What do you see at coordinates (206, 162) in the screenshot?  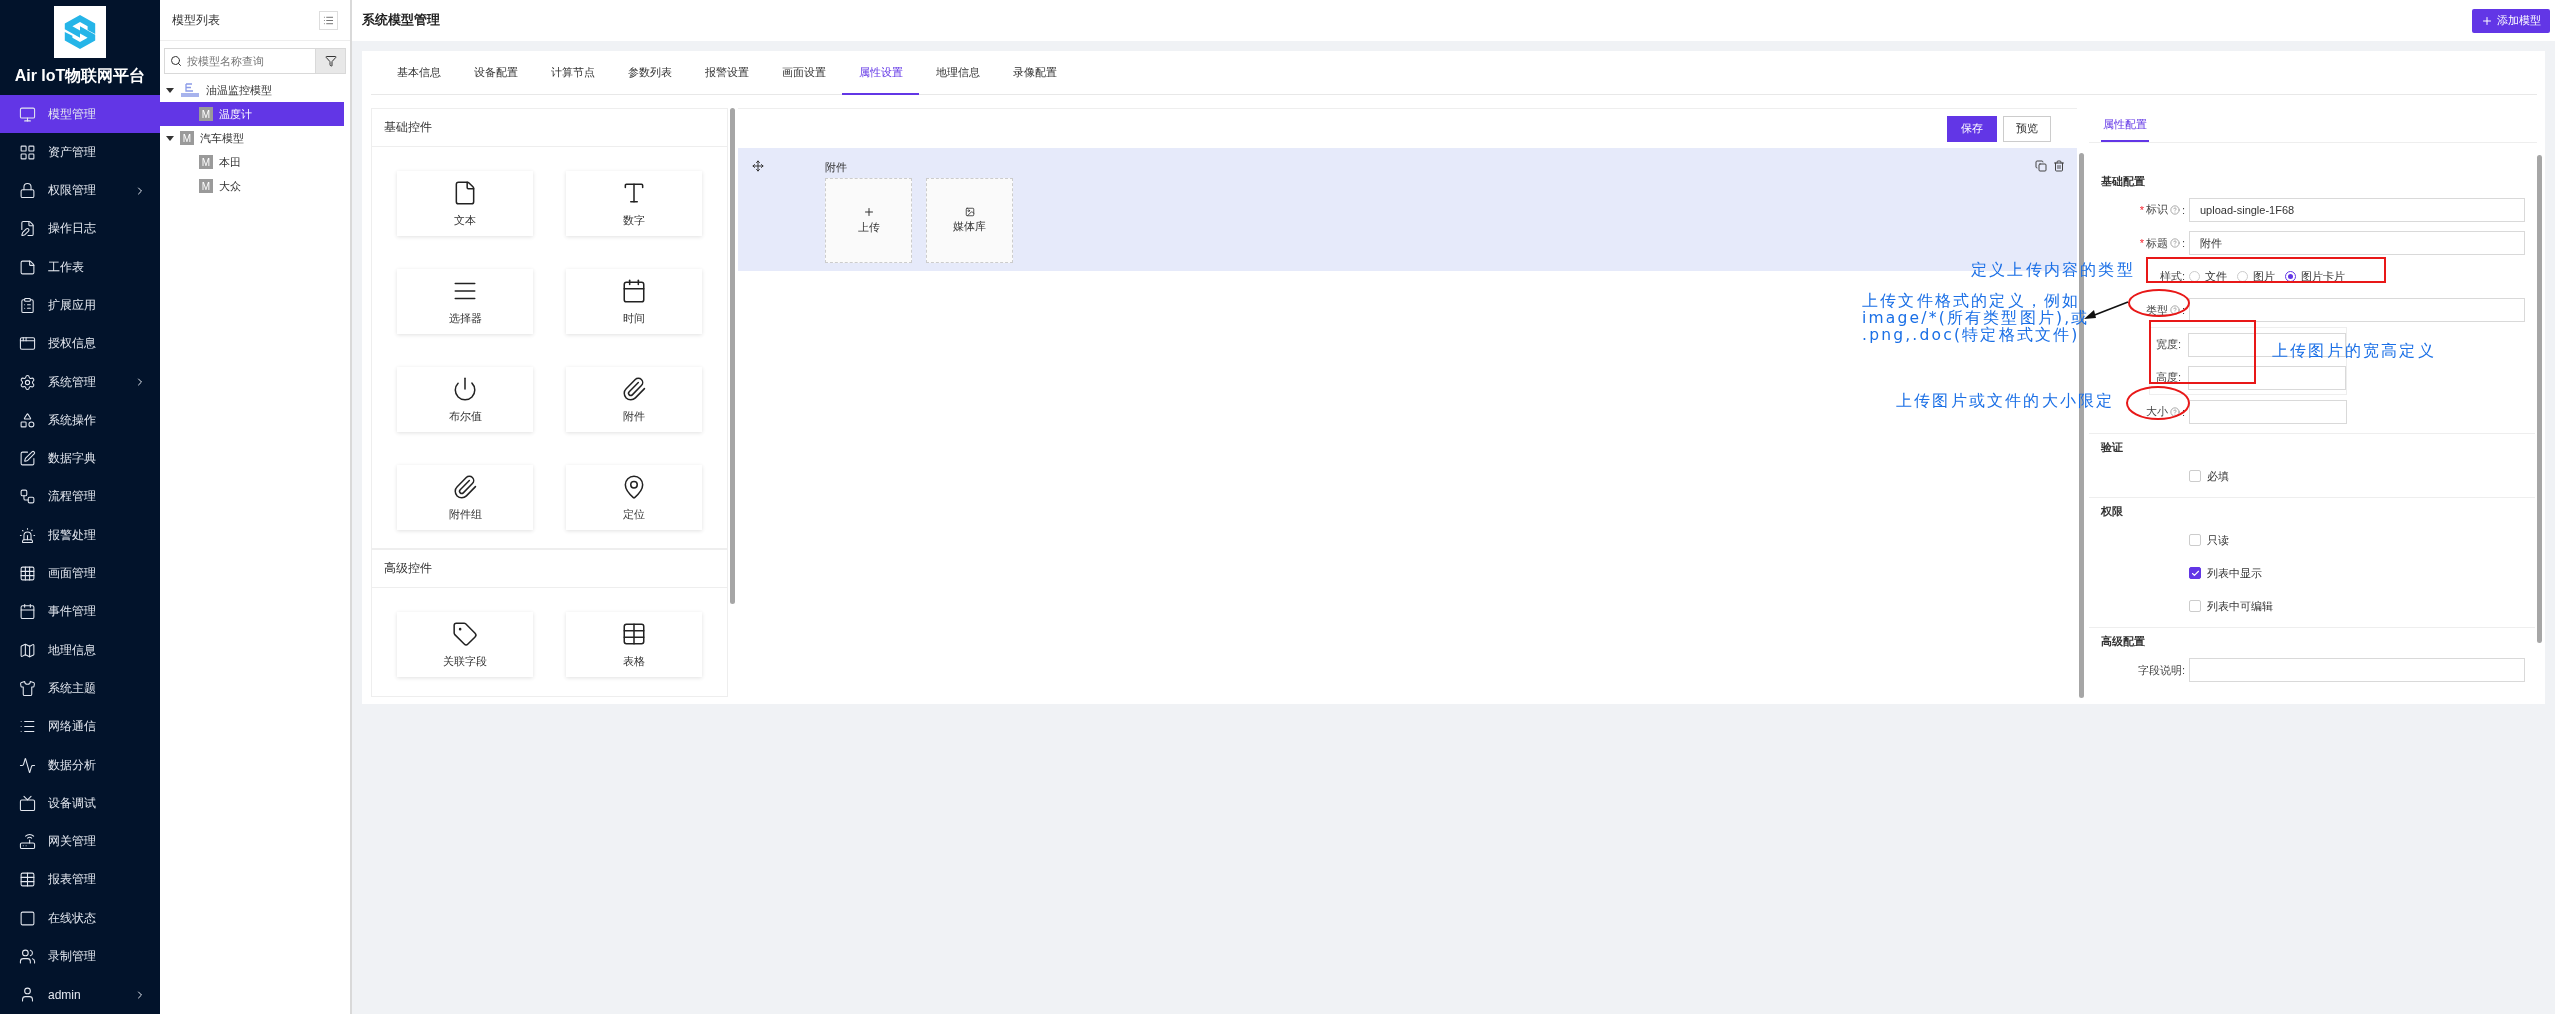 I see `model-badge: M` at bounding box center [206, 162].